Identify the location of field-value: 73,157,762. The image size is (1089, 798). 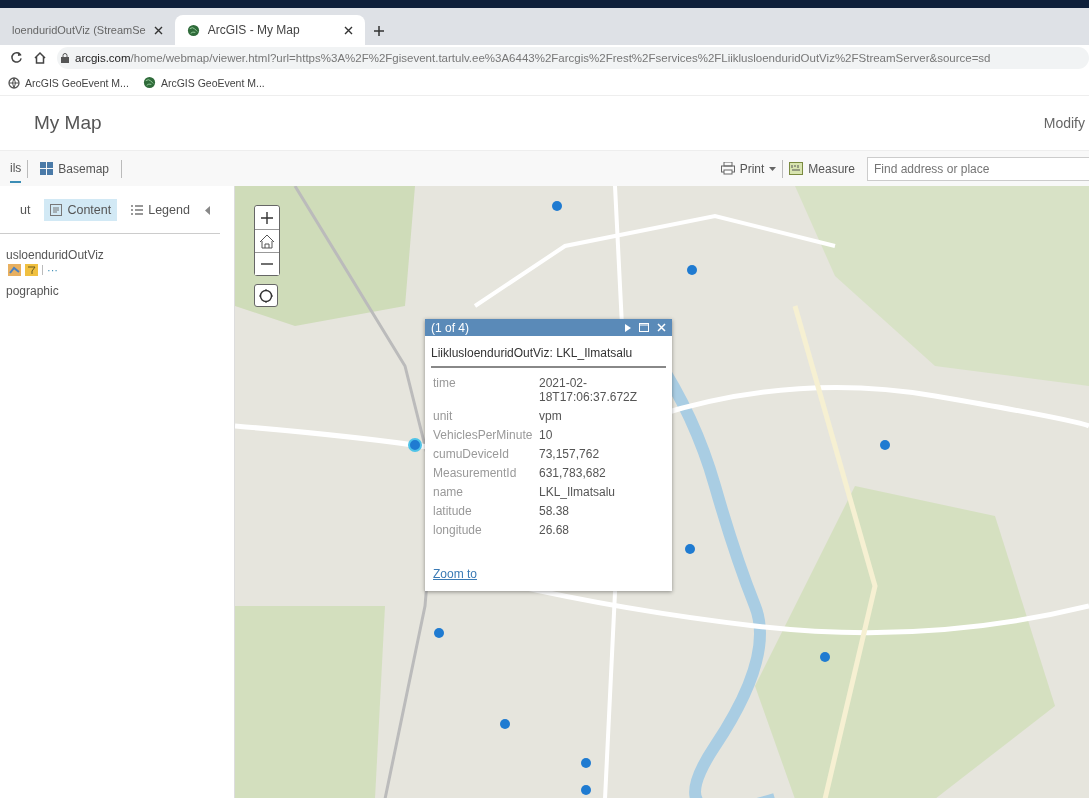
(570, 454).